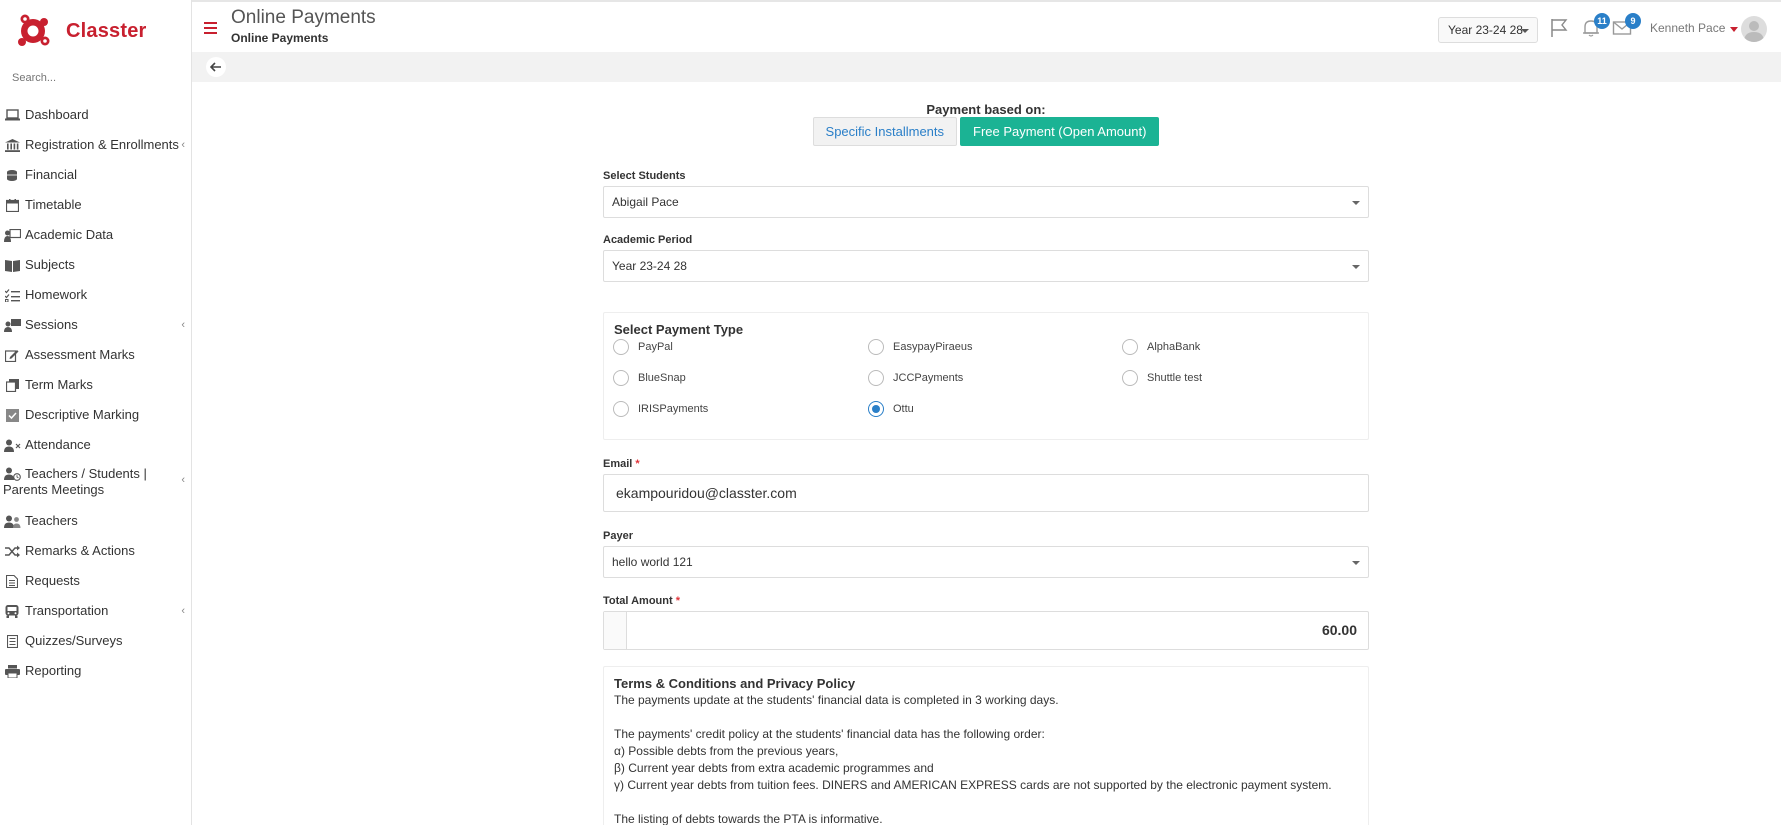 This screenshot has width=1781, height=825. I want to click on back-arrow-icon, so click(216, 67).